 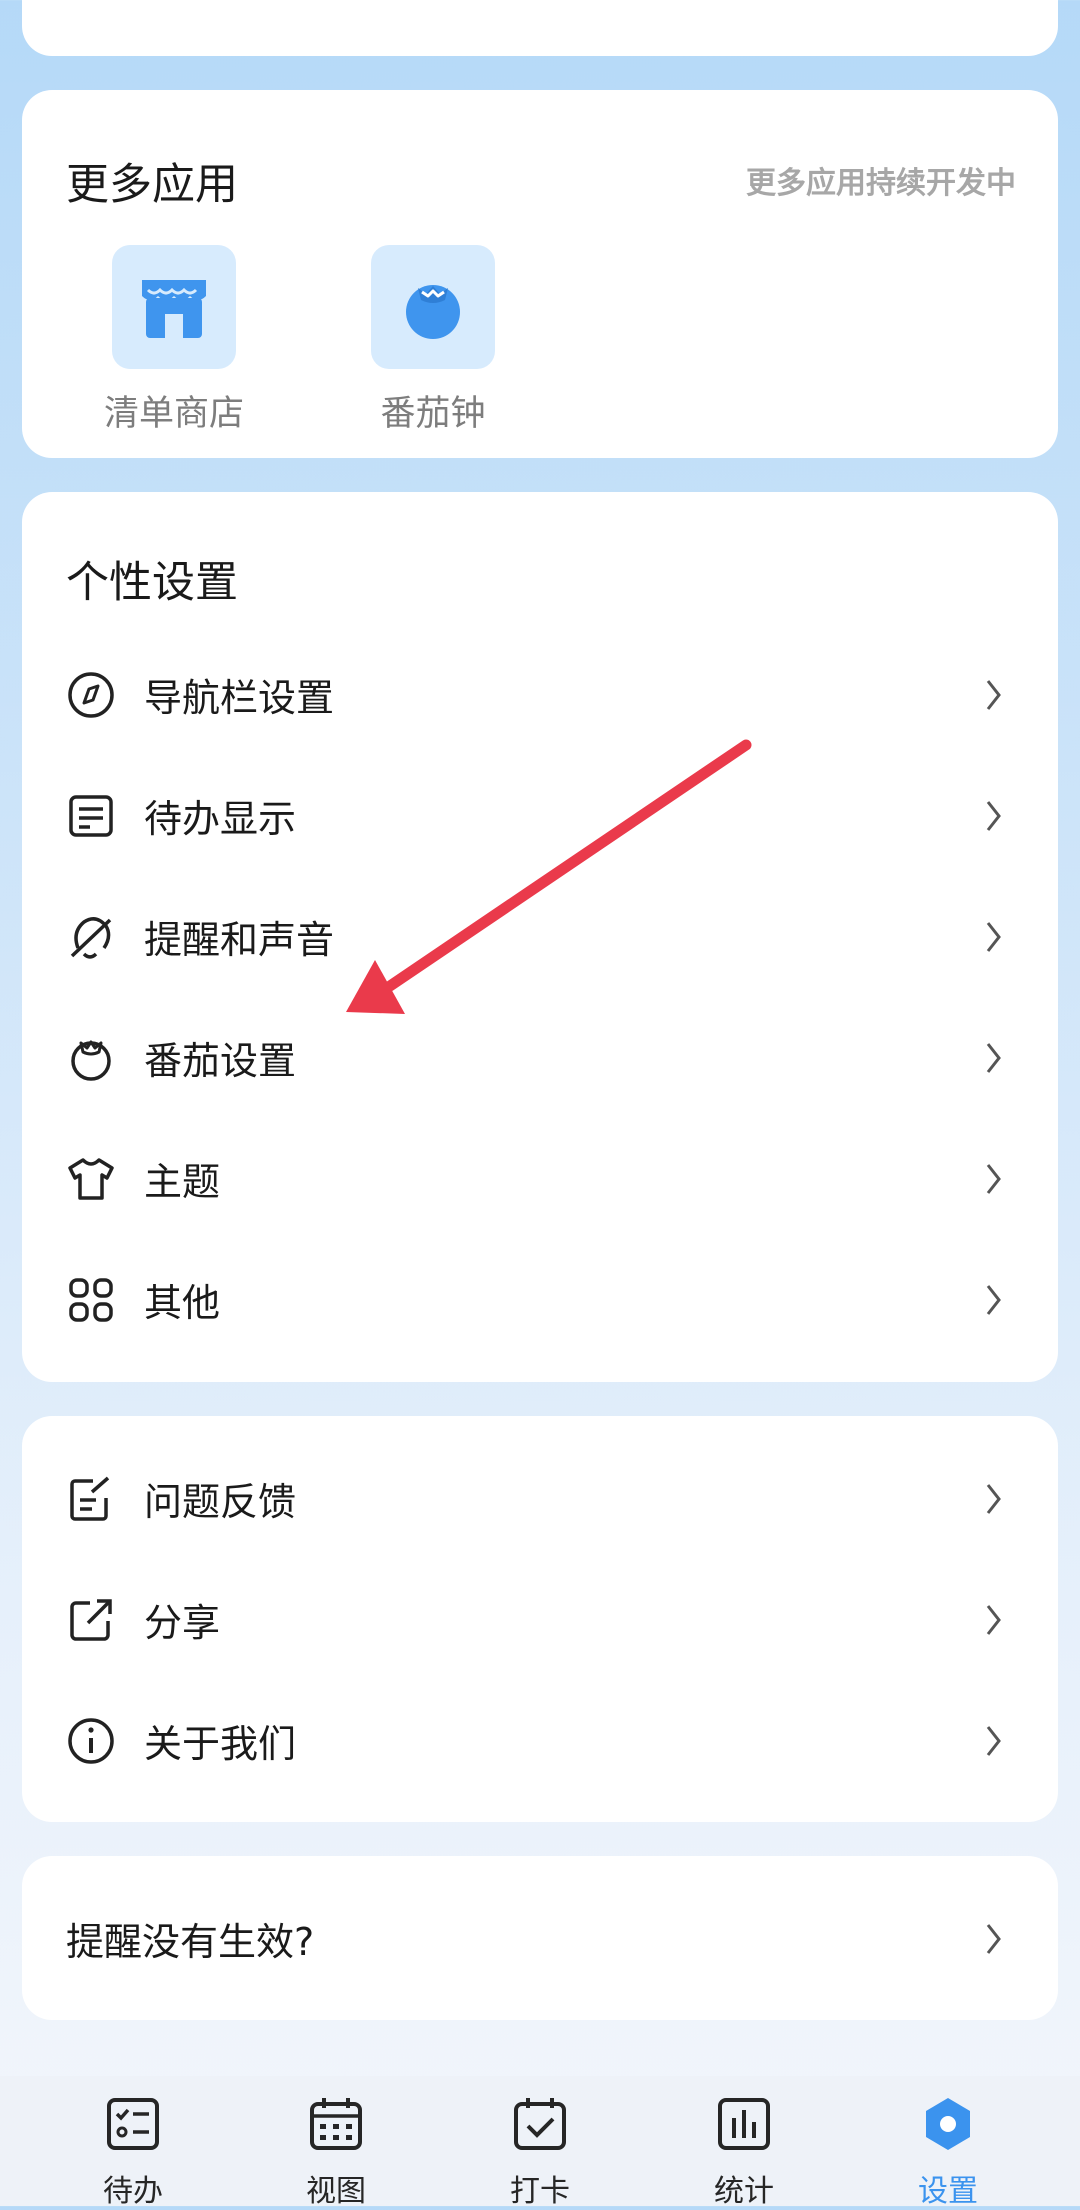 What do you see at coordinates (881, 183) in the screenshot?
I see `more-apps-subtitle: 更多应用持续开发中` at bounding box center [881, 183].